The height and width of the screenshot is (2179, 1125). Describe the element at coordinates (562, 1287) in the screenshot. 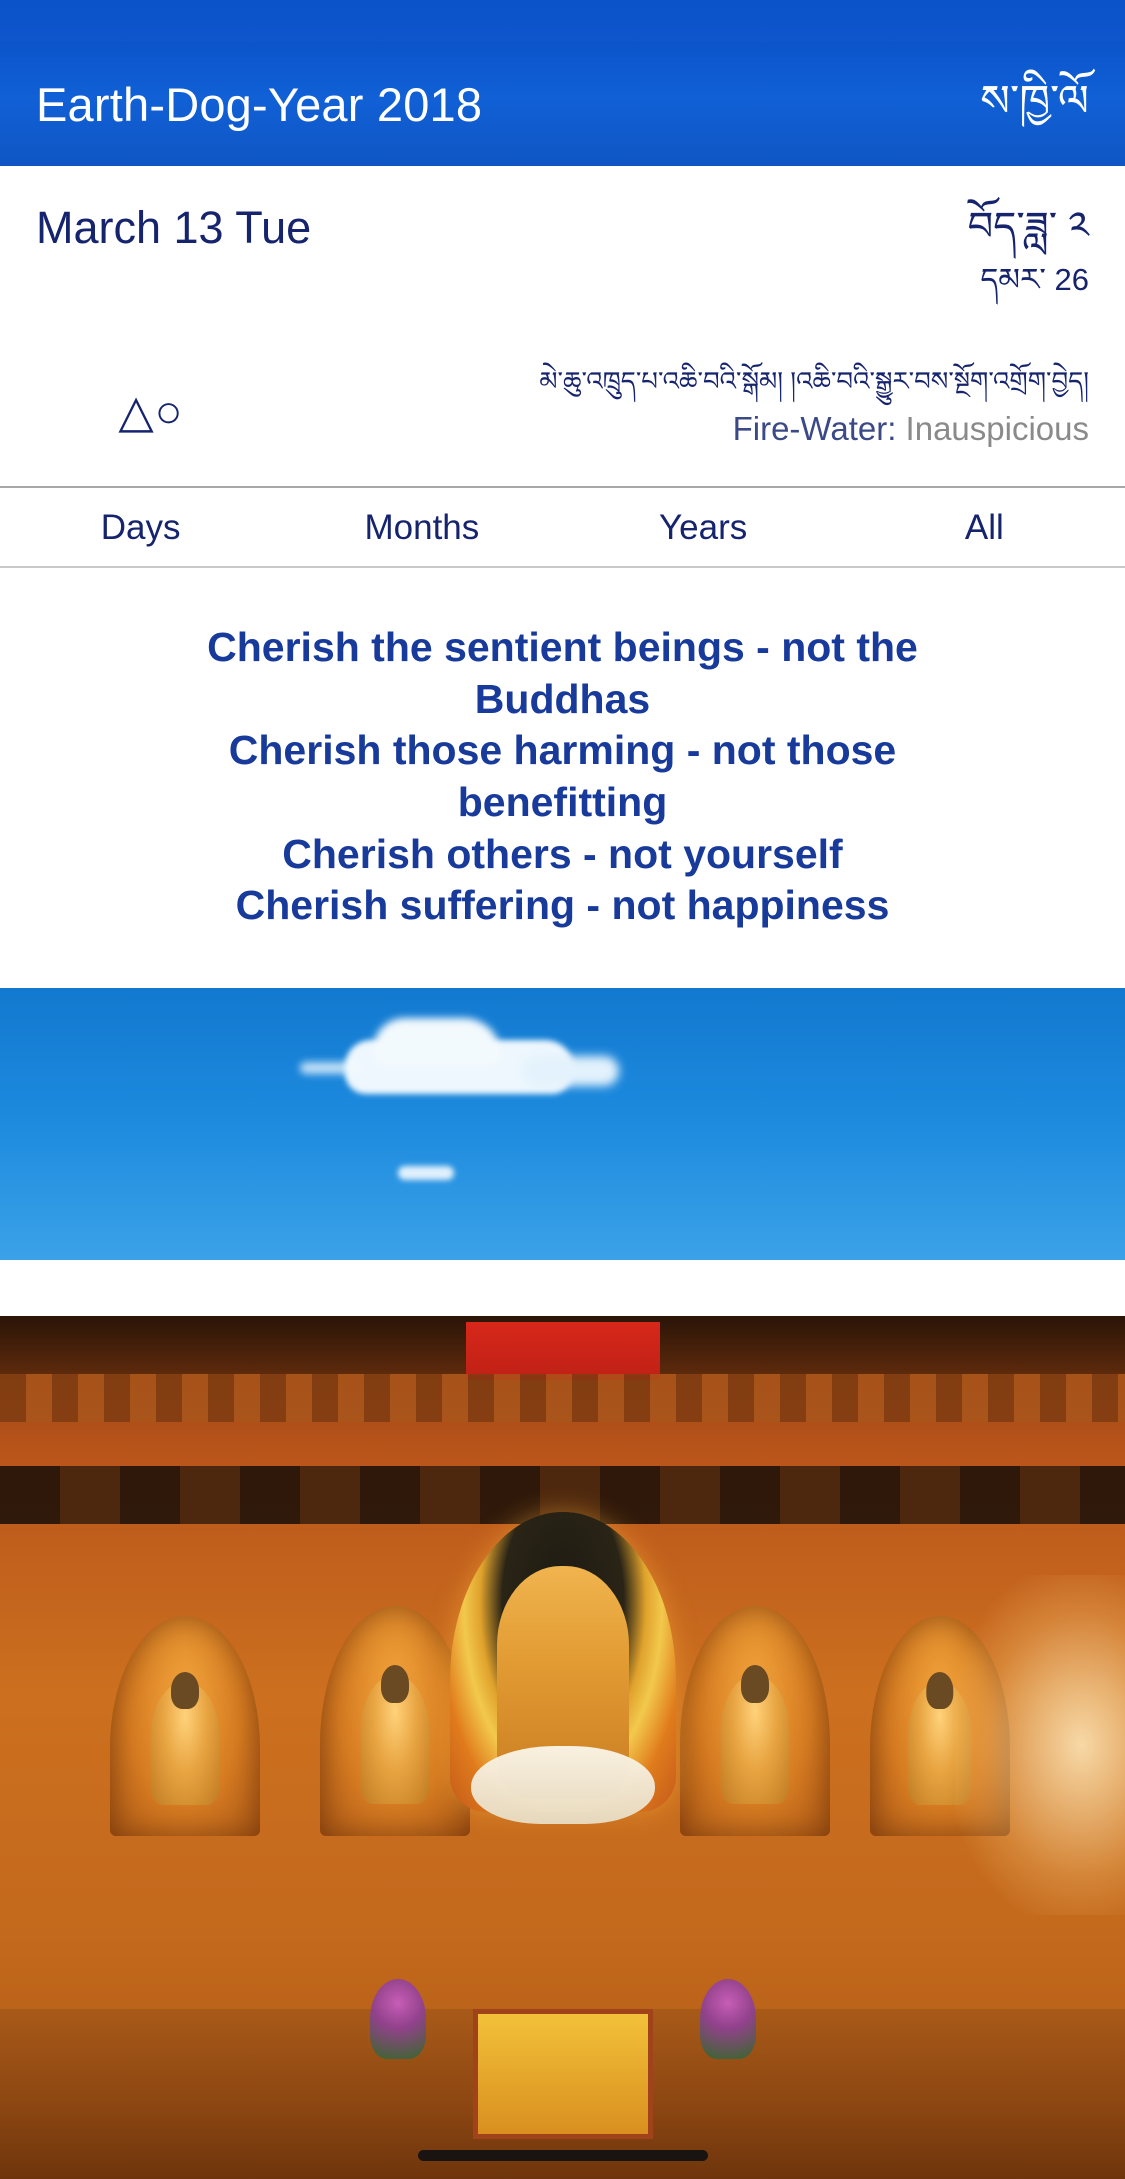

I see `photo-separator` at that location.